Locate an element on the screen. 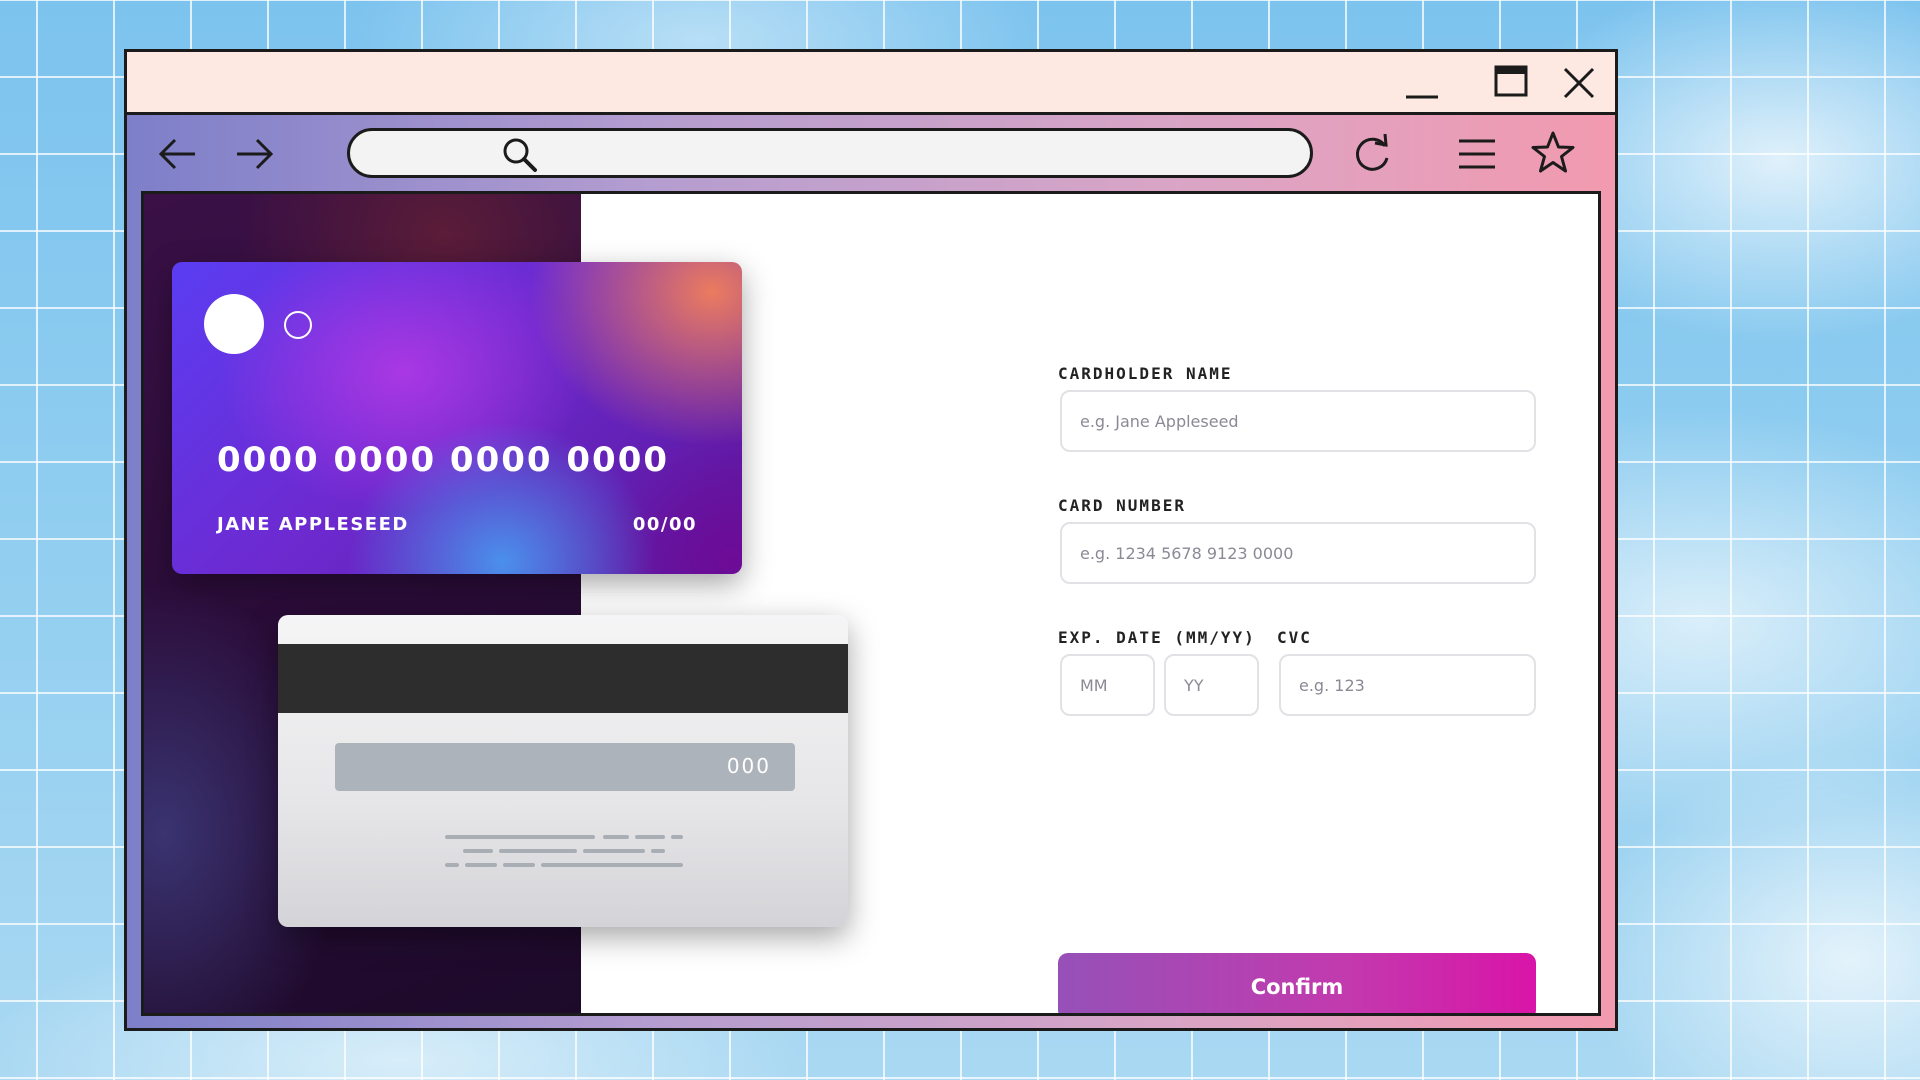 This screenshot has height=1080, width=1920. maximize-button is located at coordinates (1512, 82).